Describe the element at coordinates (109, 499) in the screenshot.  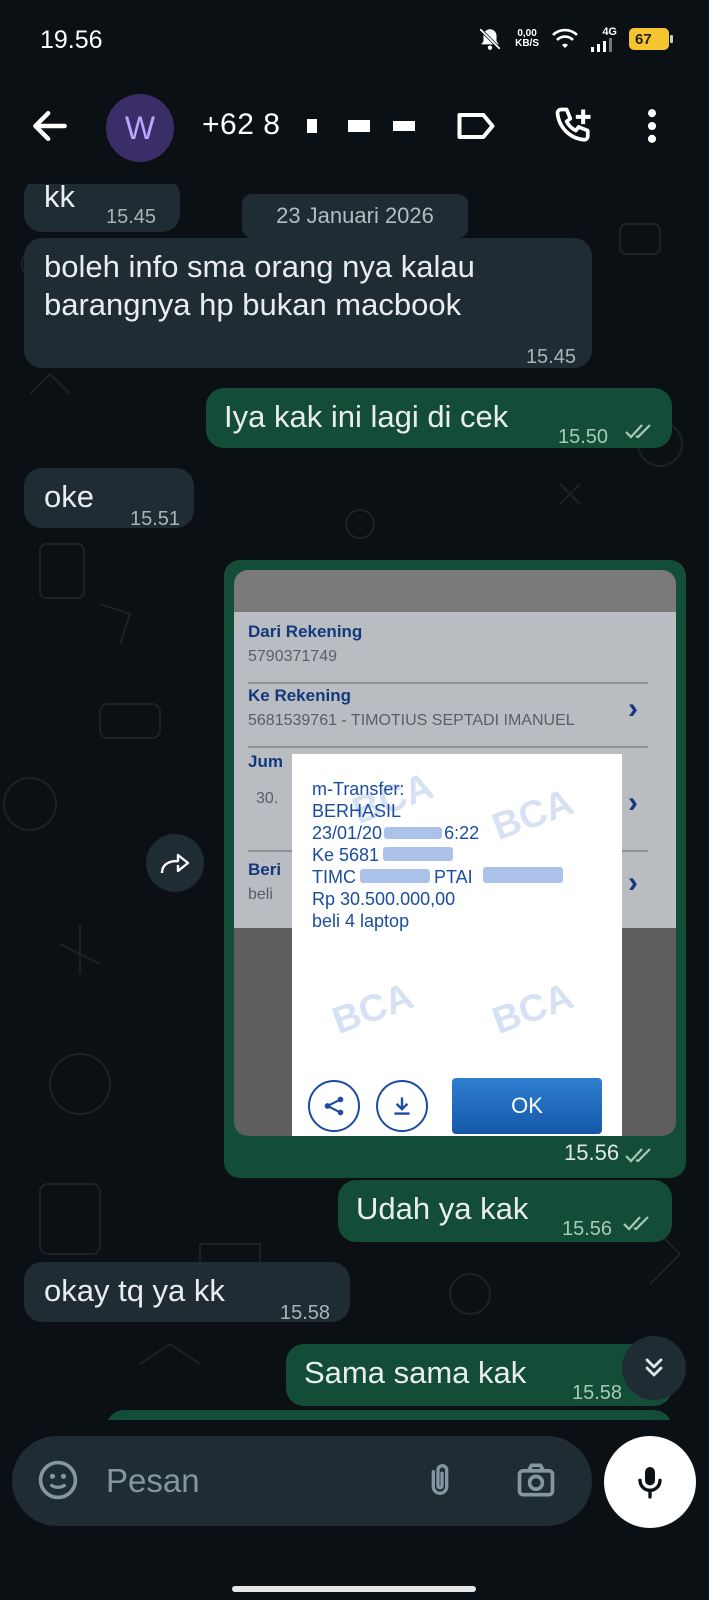
I see `message-incoming: oke 15.51` at that location.